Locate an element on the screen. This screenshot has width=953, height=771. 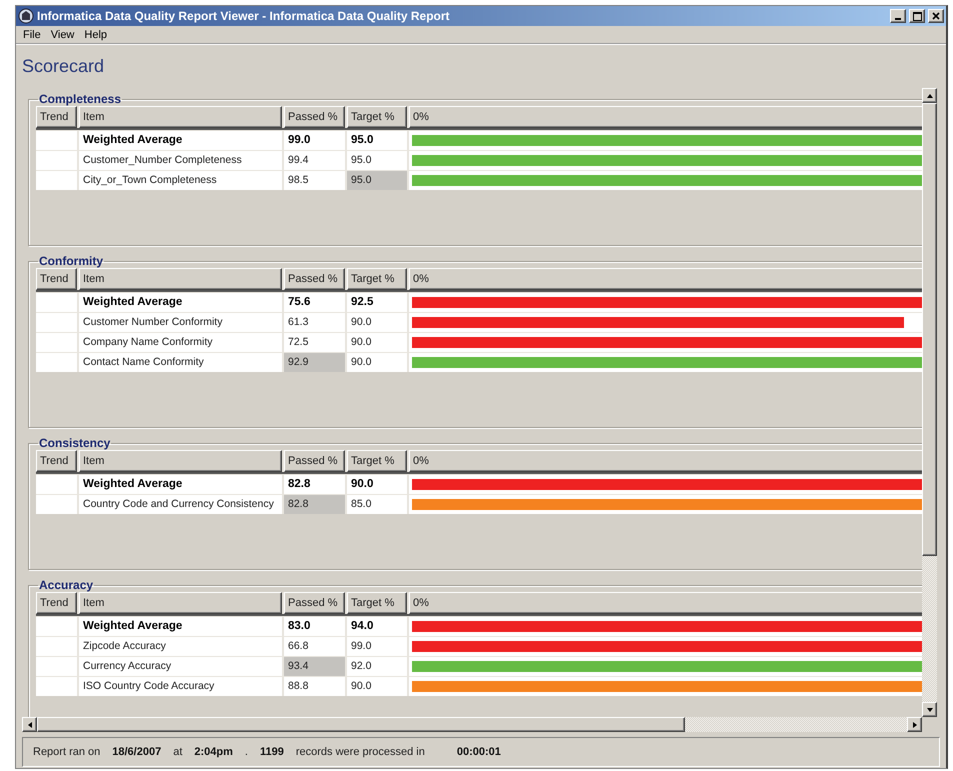
down-arrow-icon is located at coordinates (929, 710).